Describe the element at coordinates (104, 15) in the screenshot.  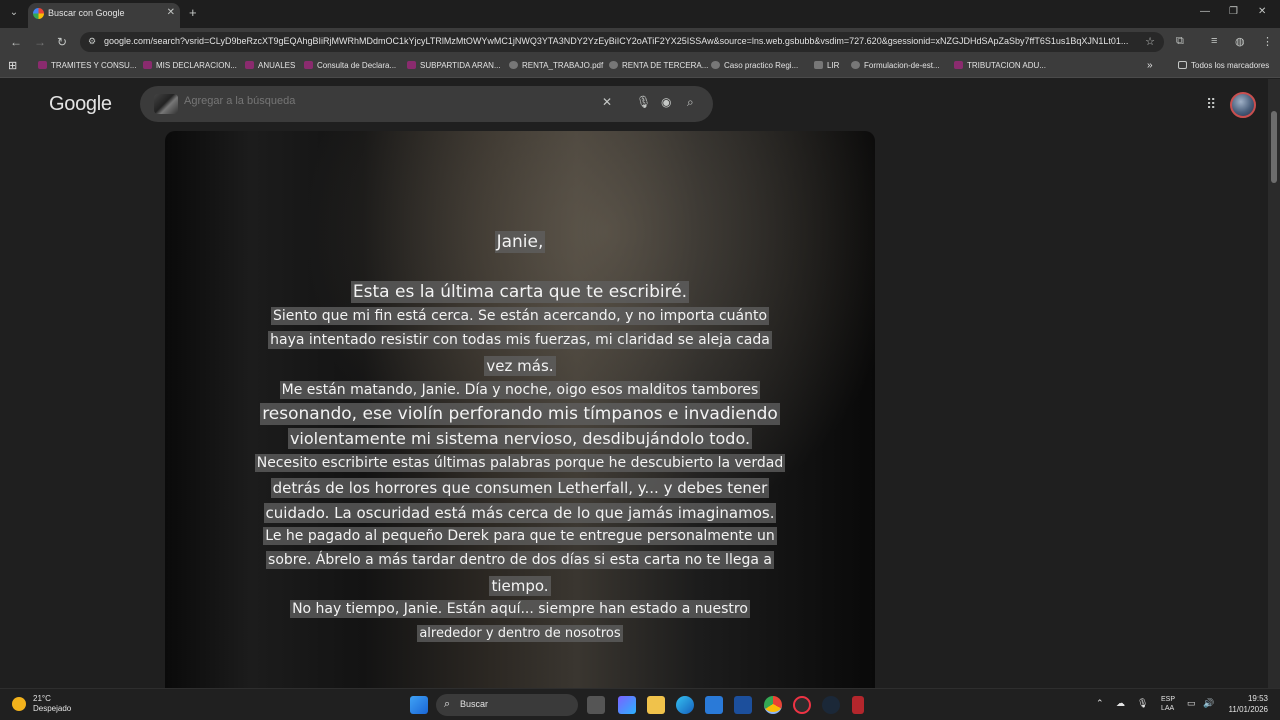
I see `browser-tab: Buscar con Google ✕` at that location.